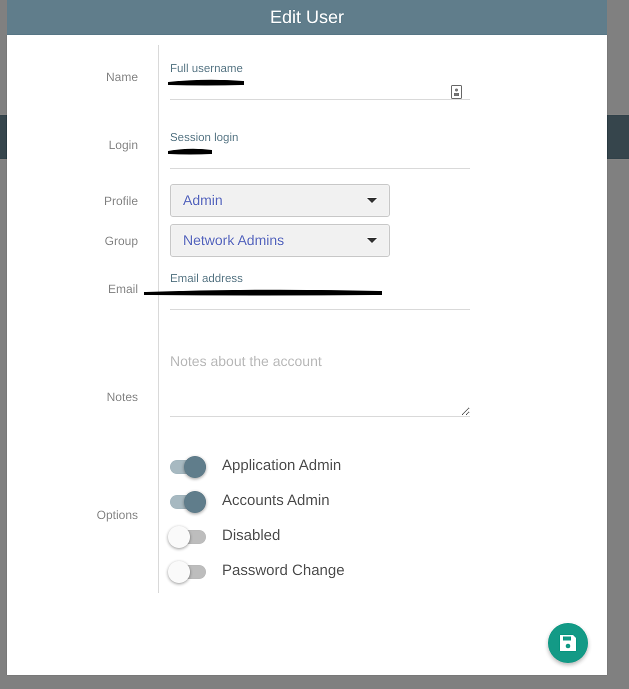  What do you see at coordinates (282, 466) in the screenshot?
I see `toggle-label: Application Admin` at bounding box center [282, 466].